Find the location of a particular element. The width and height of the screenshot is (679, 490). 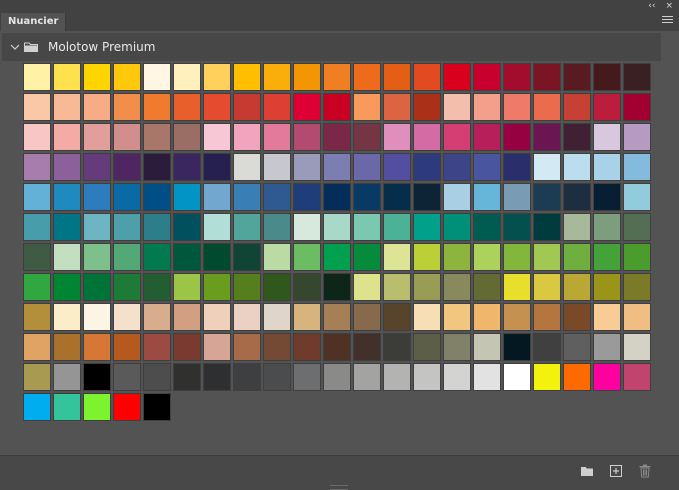

new-swatch-icon is located at coordinates (616, 471).